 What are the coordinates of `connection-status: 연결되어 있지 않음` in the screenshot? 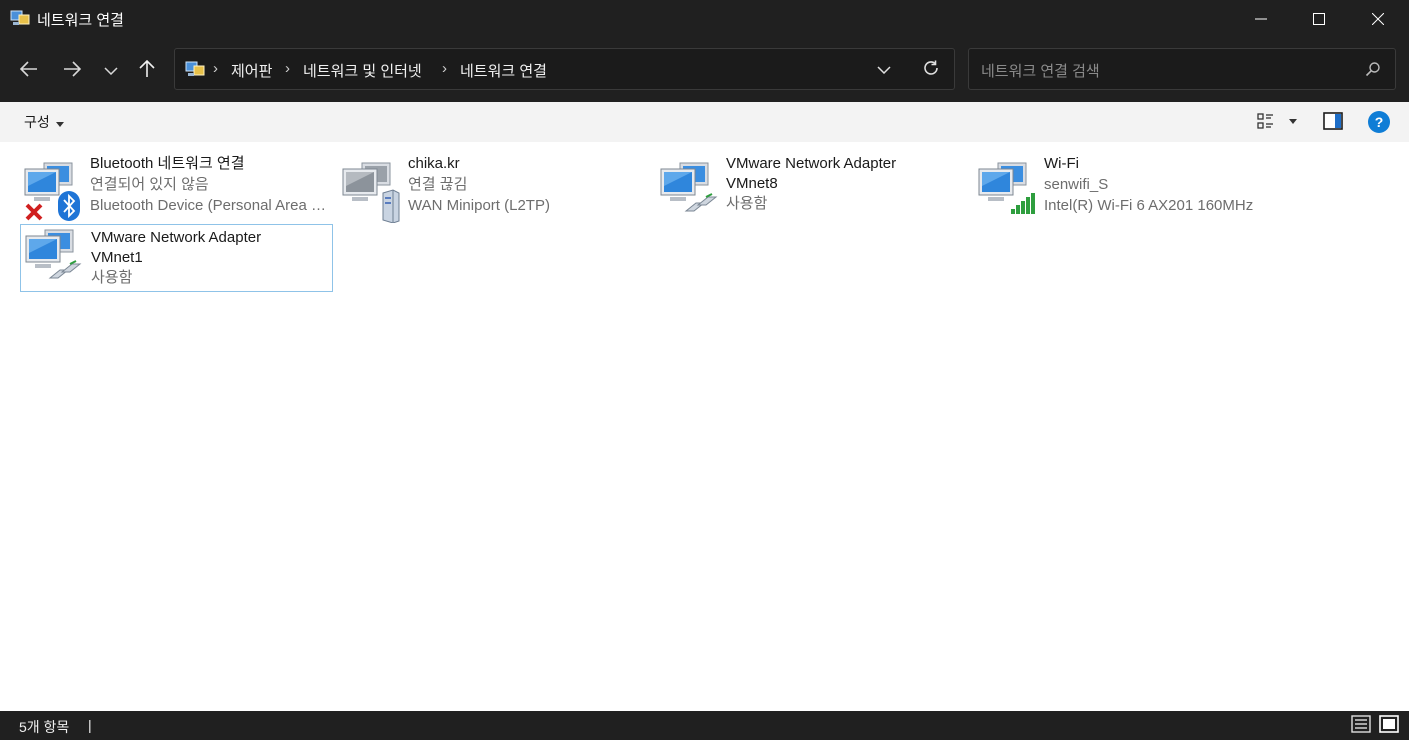 It's located at (149, 184).